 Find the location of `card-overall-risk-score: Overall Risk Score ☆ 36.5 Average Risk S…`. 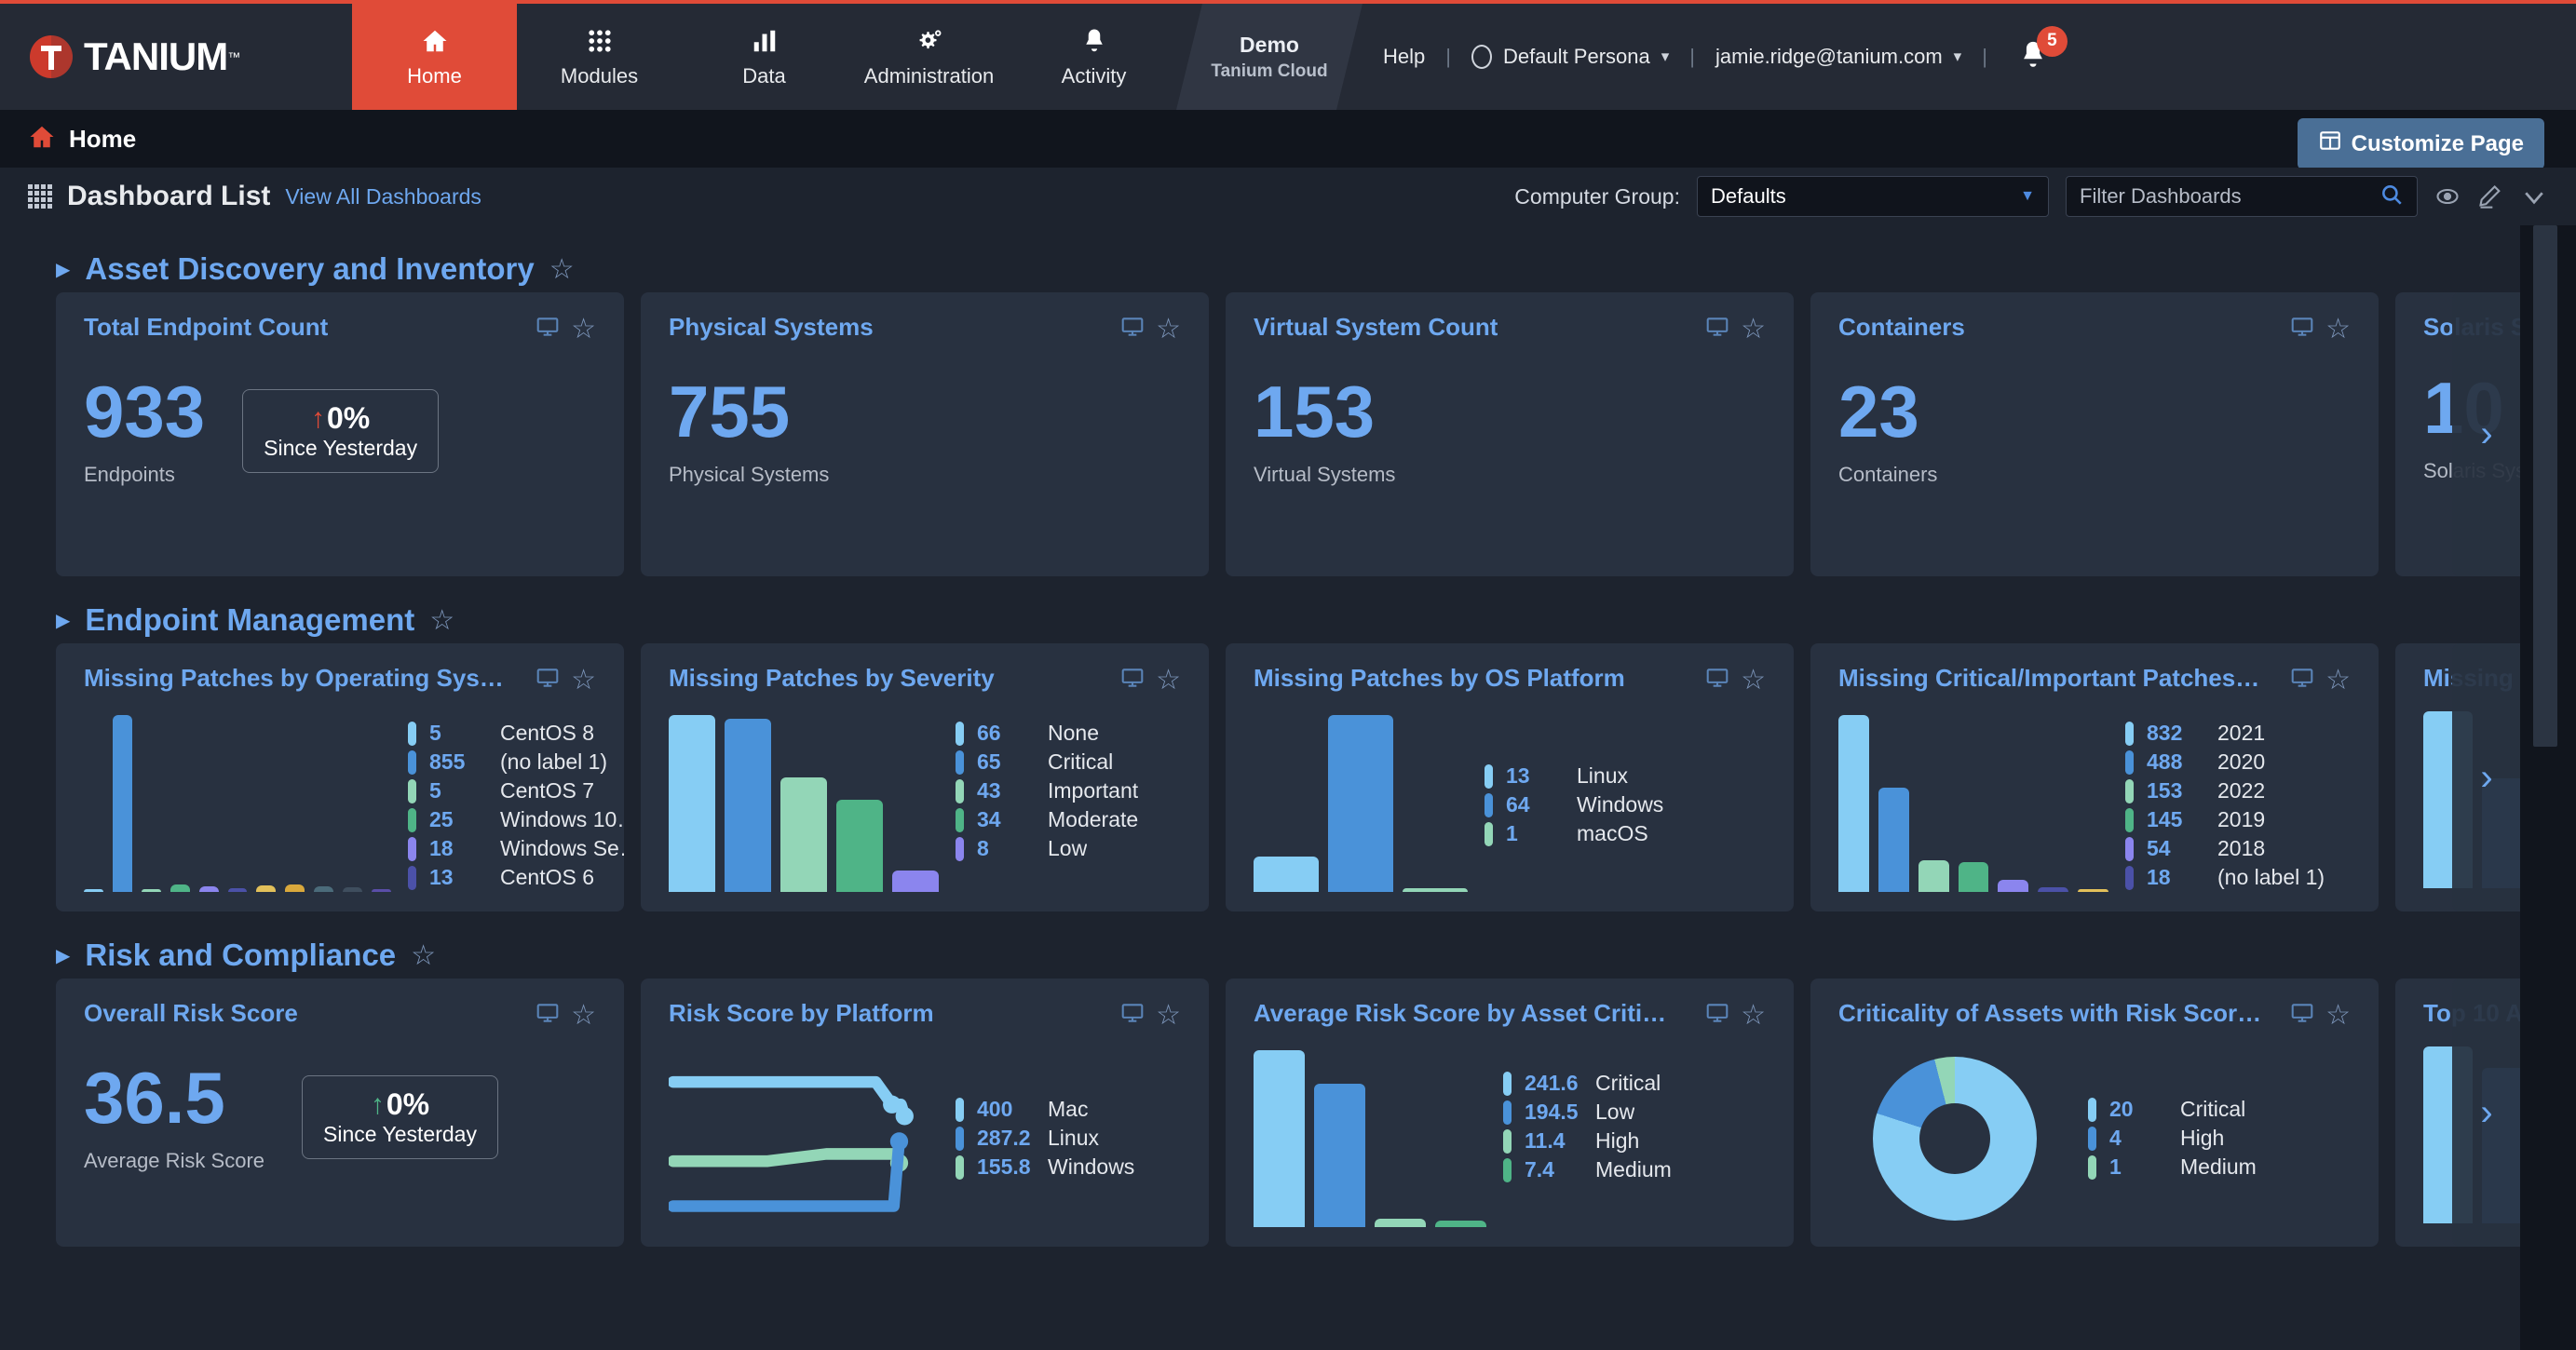

card-overall-risk-score: Overall Risk Score ☆ 36.5 Average Risk S… is located at coordinates (340, 1113).